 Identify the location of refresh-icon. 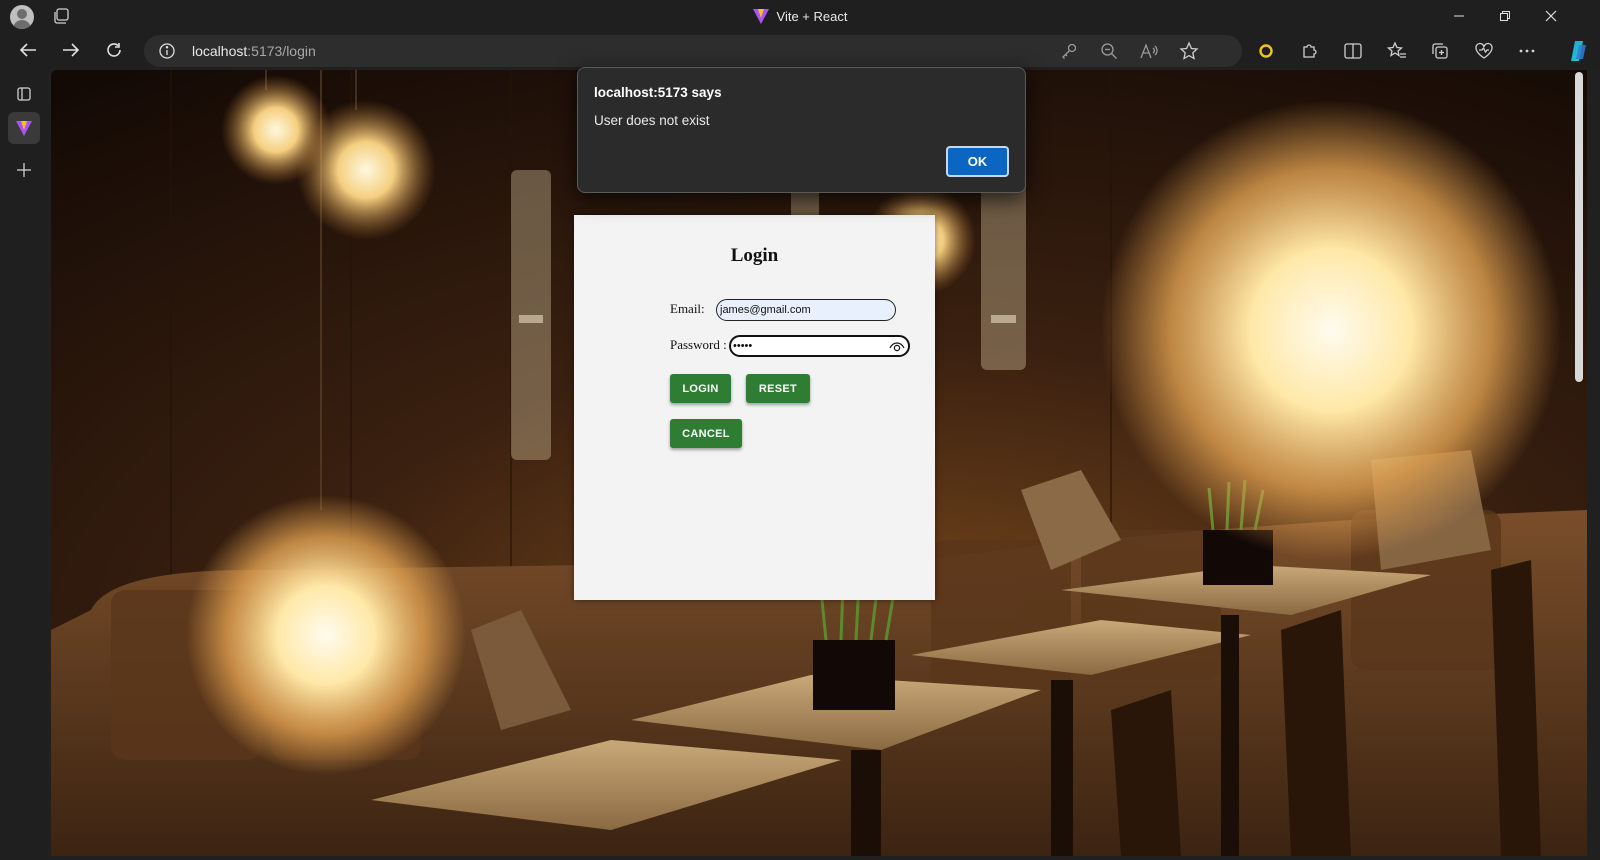
(114, 50).